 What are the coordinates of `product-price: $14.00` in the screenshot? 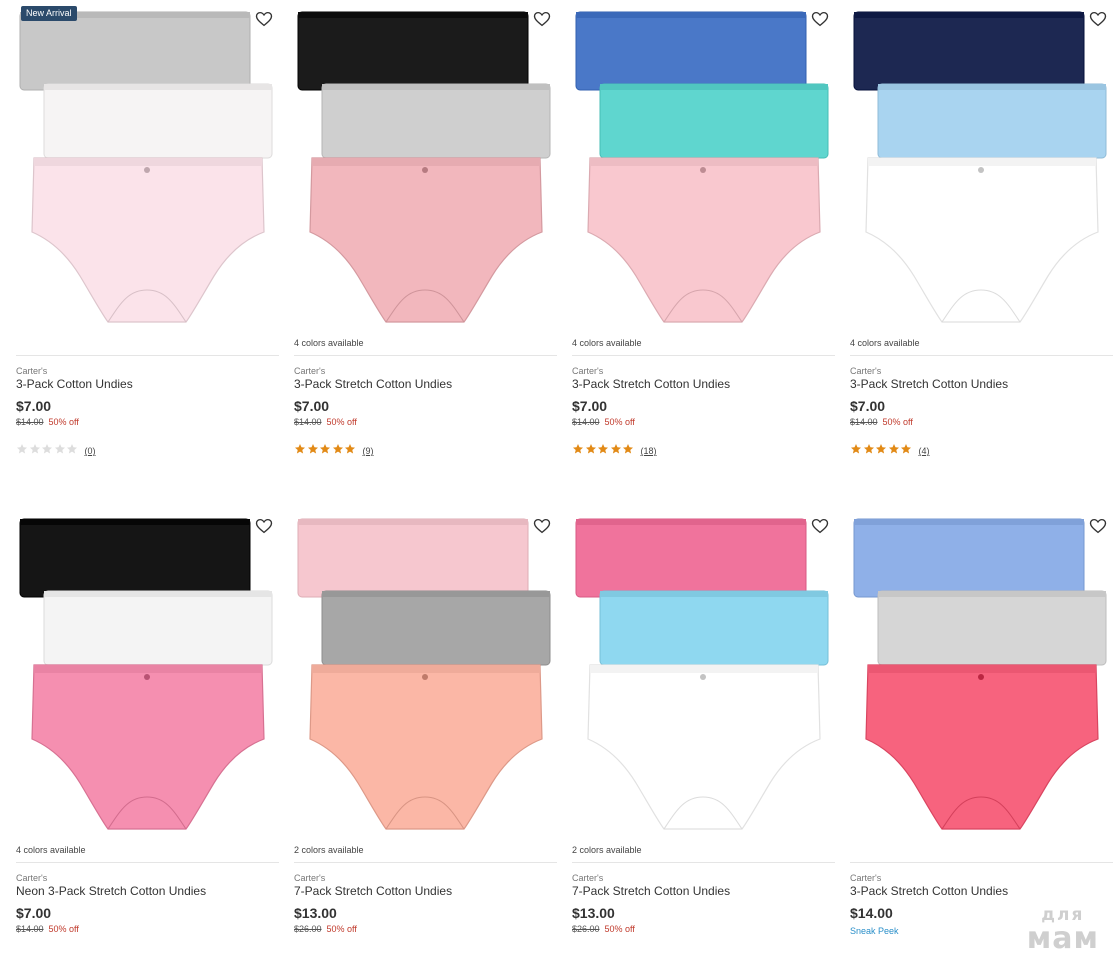 It's located at (871, 913).